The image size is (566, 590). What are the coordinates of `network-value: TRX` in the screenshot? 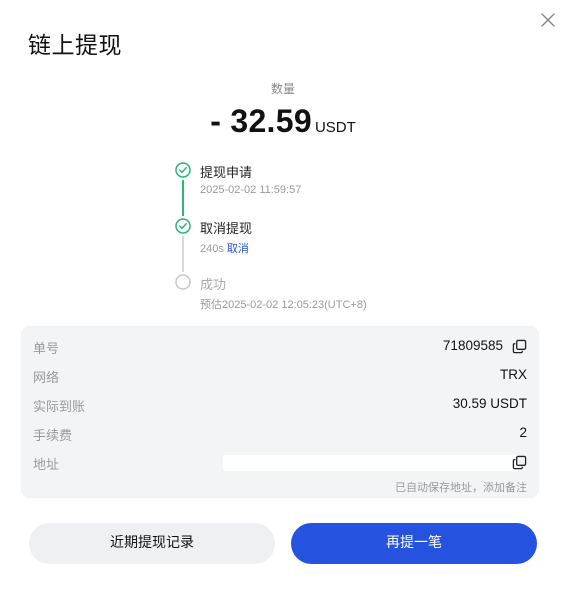 It's located at (513, 374).